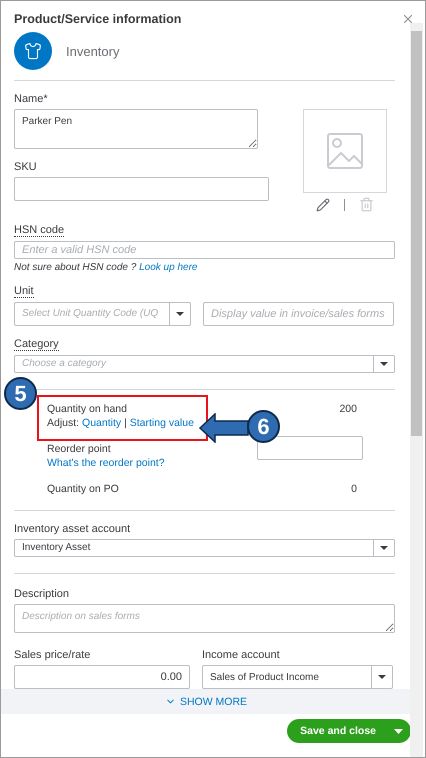 The image size is (426, 758). I want to click on callout-badge: 6, so click(263, 426).